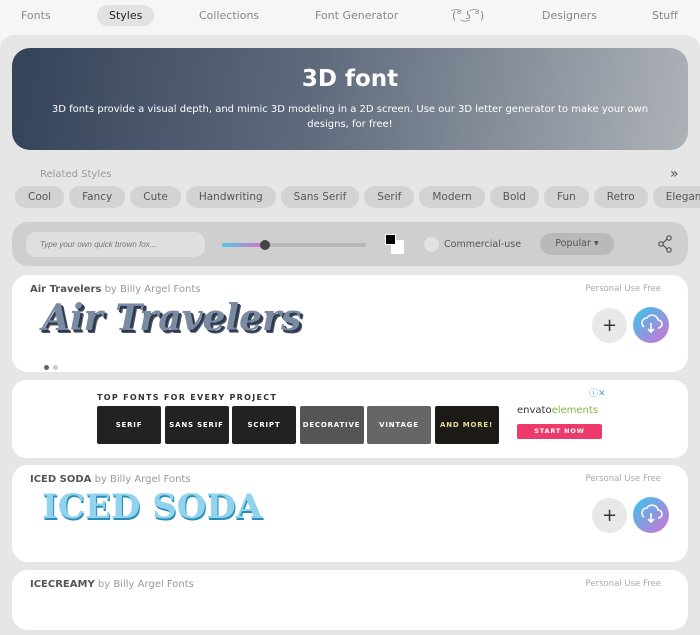  I want to click on font-name: Air Travelers, so click(66, 289).